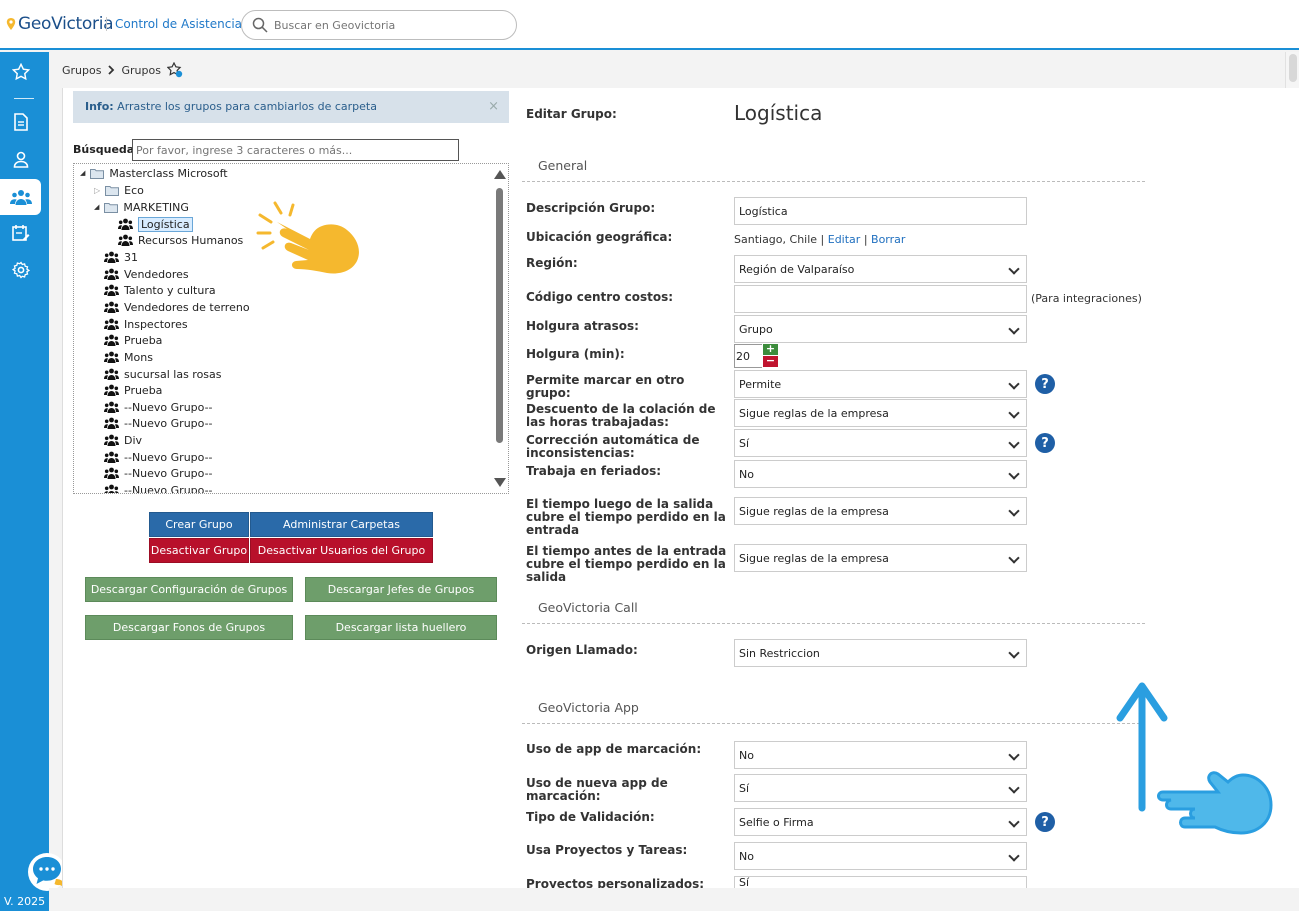 The height and width of the screenshot is (911, 1299). What do you see at coordinates (493, 106) in the screenshot?
I see `close-icon: ×` at bounding box center [493, 106].